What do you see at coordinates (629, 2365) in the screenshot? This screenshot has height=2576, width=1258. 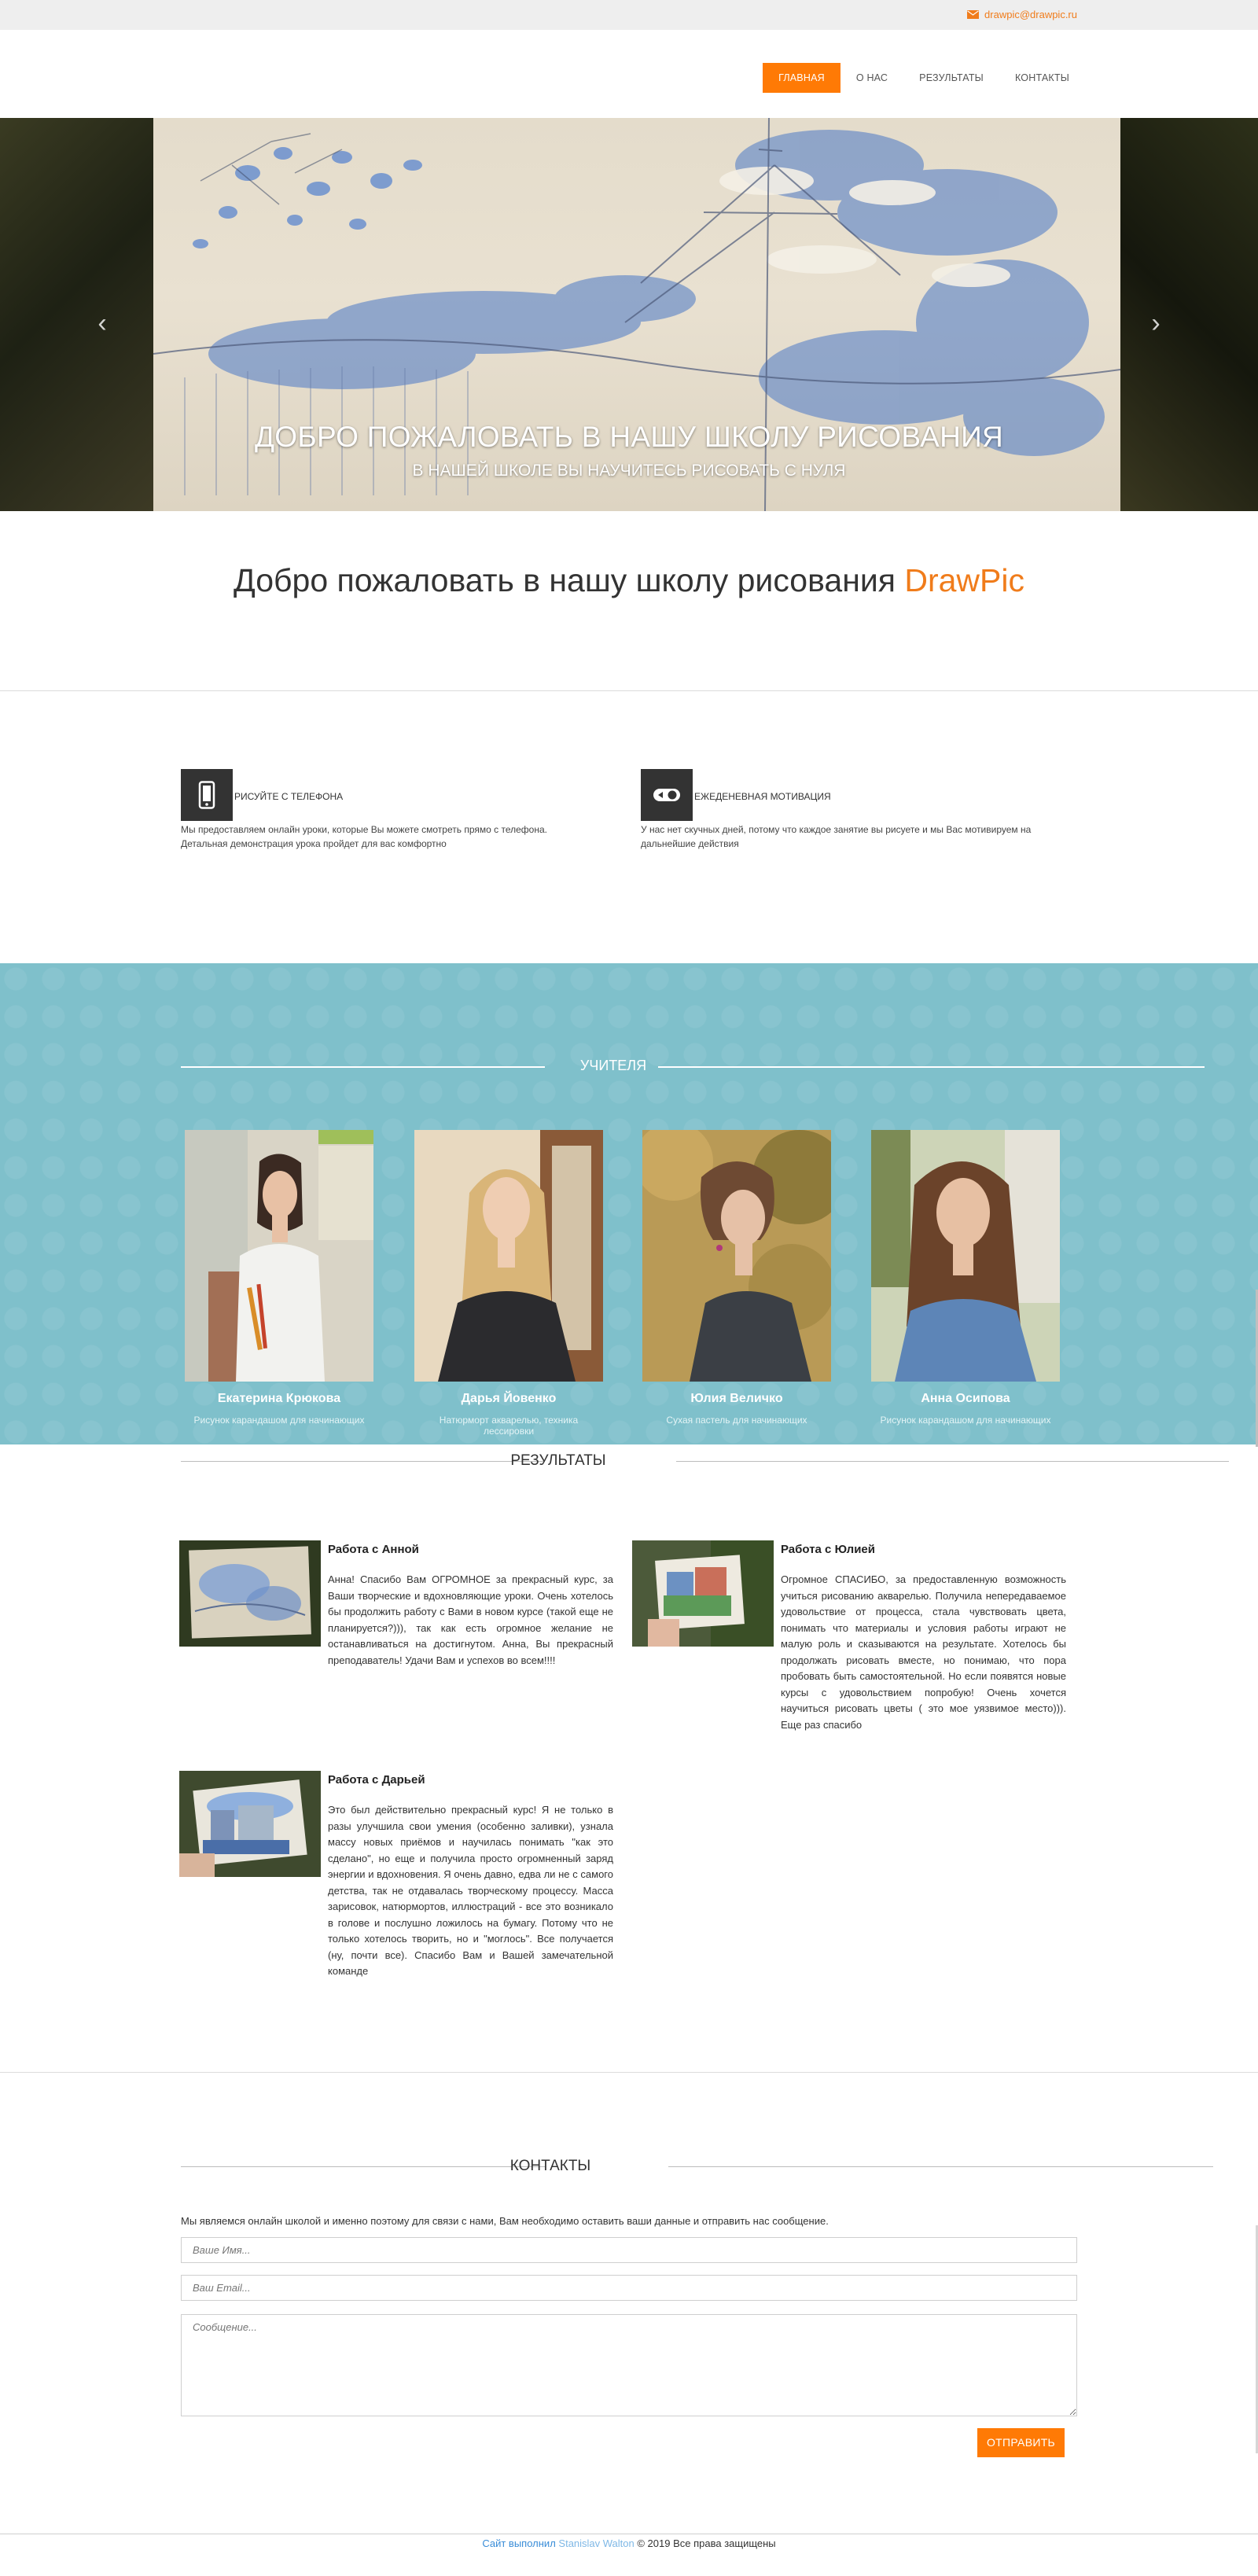 I see `message-field` at bounding box center [629, 2365].